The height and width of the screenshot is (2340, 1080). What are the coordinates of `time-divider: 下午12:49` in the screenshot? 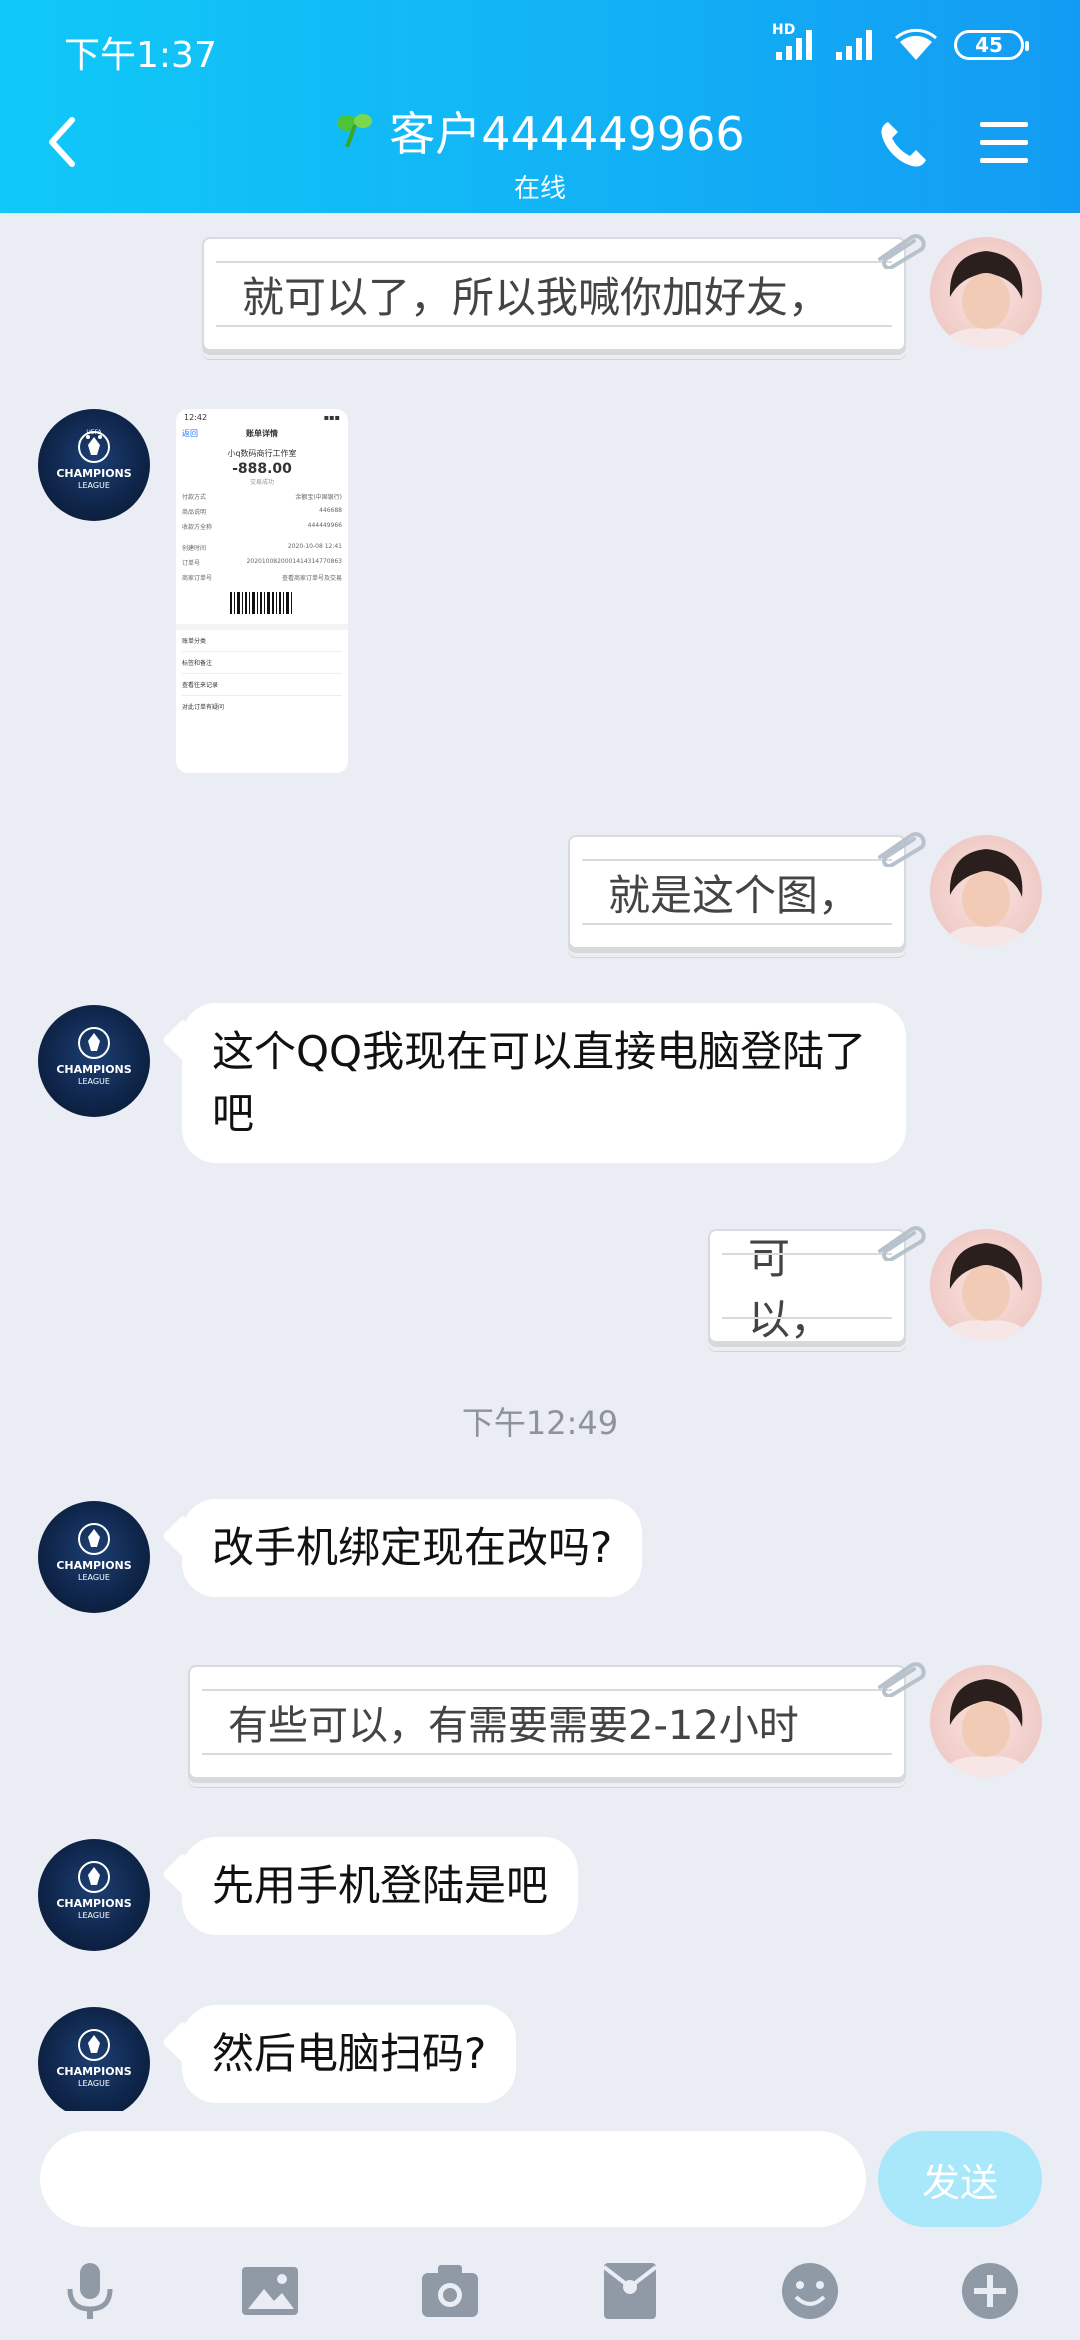 It's located at (540, 1423).